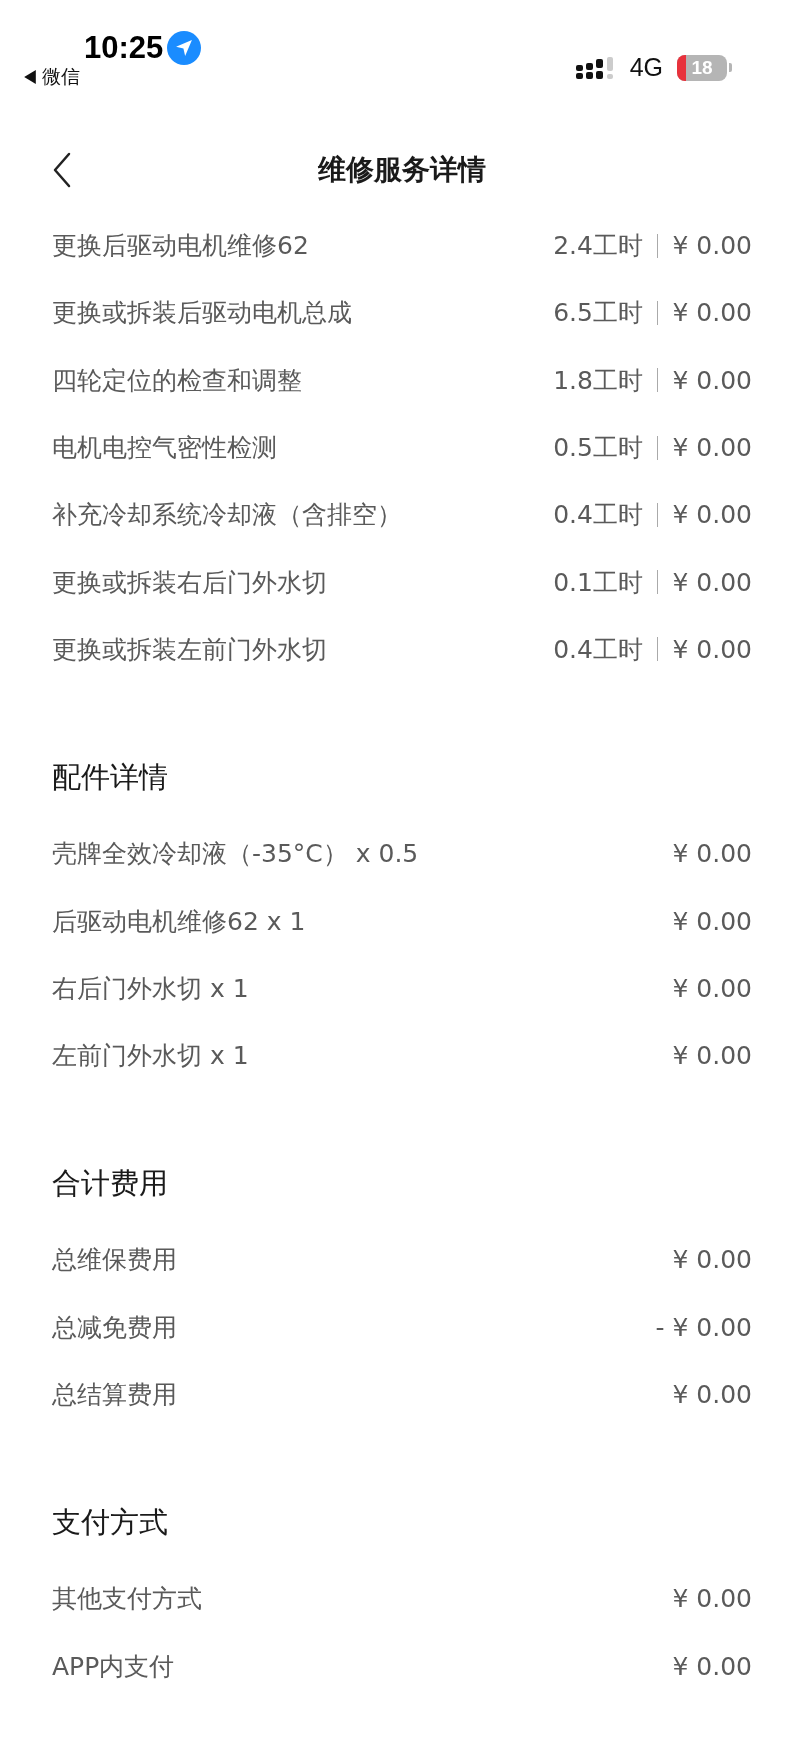  I want to click on row-label: 右后门外水切 x 1, so click(150, 988).